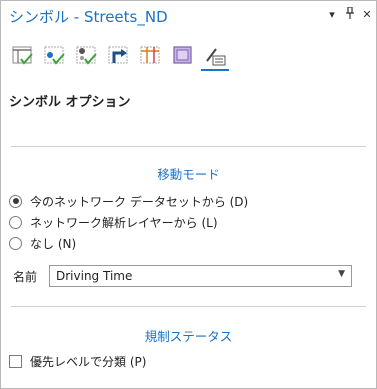  I want to click on radio-label: 今のネットワーク データセットから (D), so click(139, 201).